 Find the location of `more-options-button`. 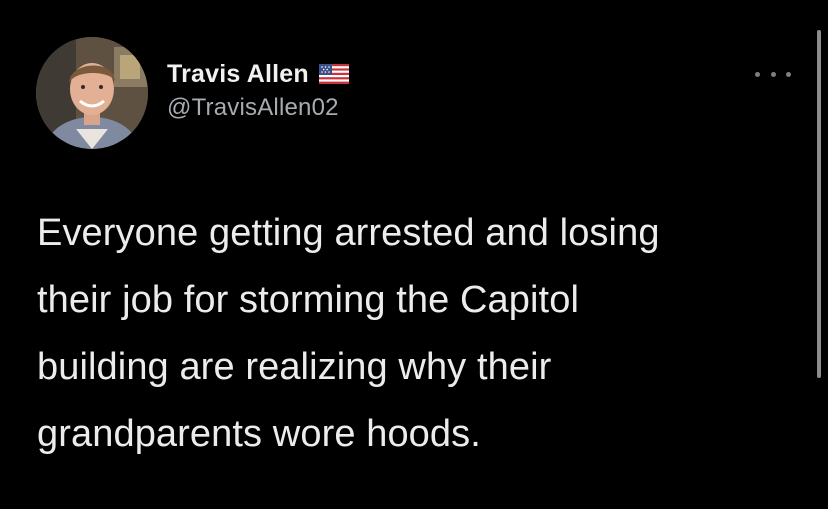

more-options-button is located at coordinates (773, 74).